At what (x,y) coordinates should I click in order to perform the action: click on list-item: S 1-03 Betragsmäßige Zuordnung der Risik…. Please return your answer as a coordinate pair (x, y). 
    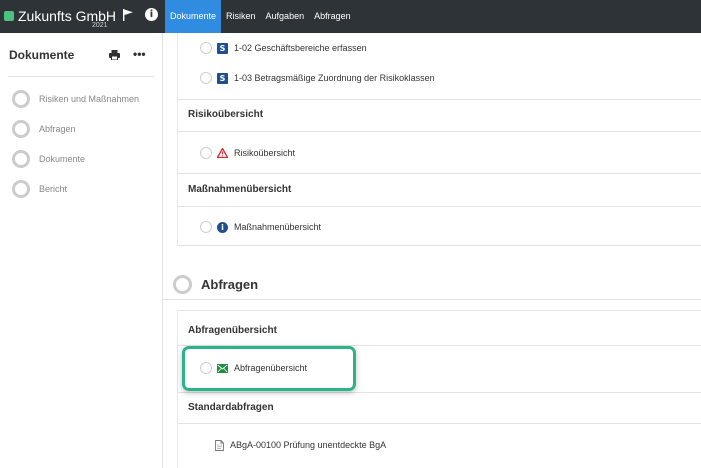
    Looking at the image, I should click on (317, 78).